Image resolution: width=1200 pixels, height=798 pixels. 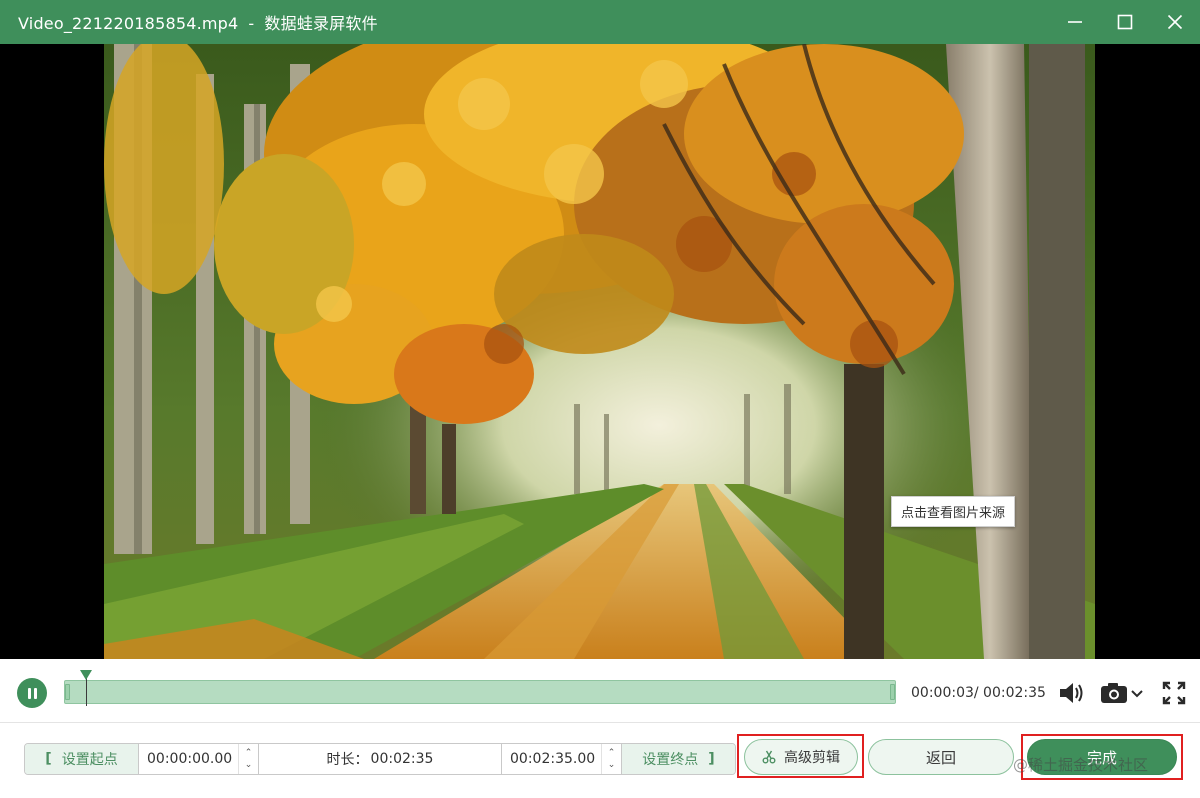 What do you see at coordinates (89, 760) in the screenshot?
I see `set-start-label: 设置起点` at bounding box center [89, 760].